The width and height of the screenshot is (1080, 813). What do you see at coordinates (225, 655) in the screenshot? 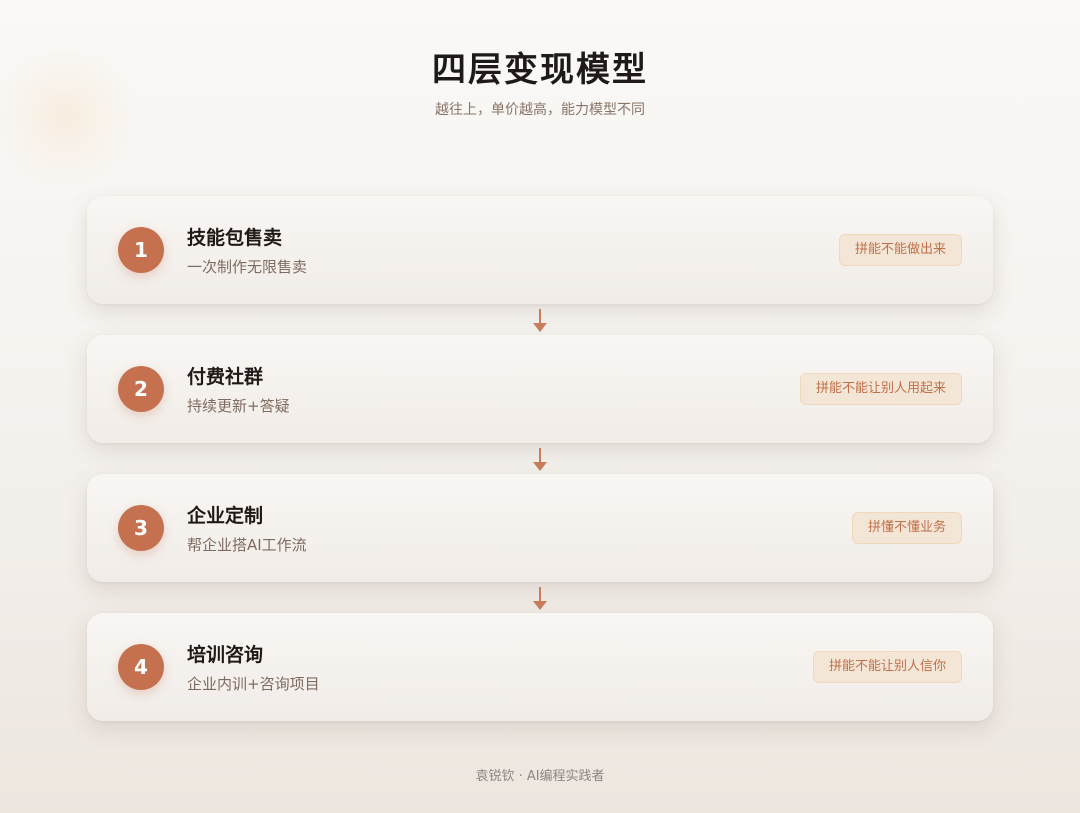
I see `tier-title: 培训咨询` at bounding box center [225, 655].